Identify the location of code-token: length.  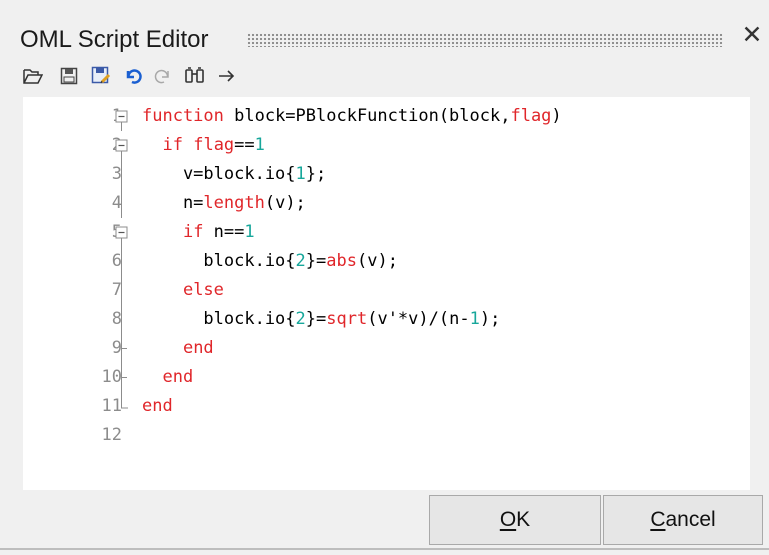
(234, 203).